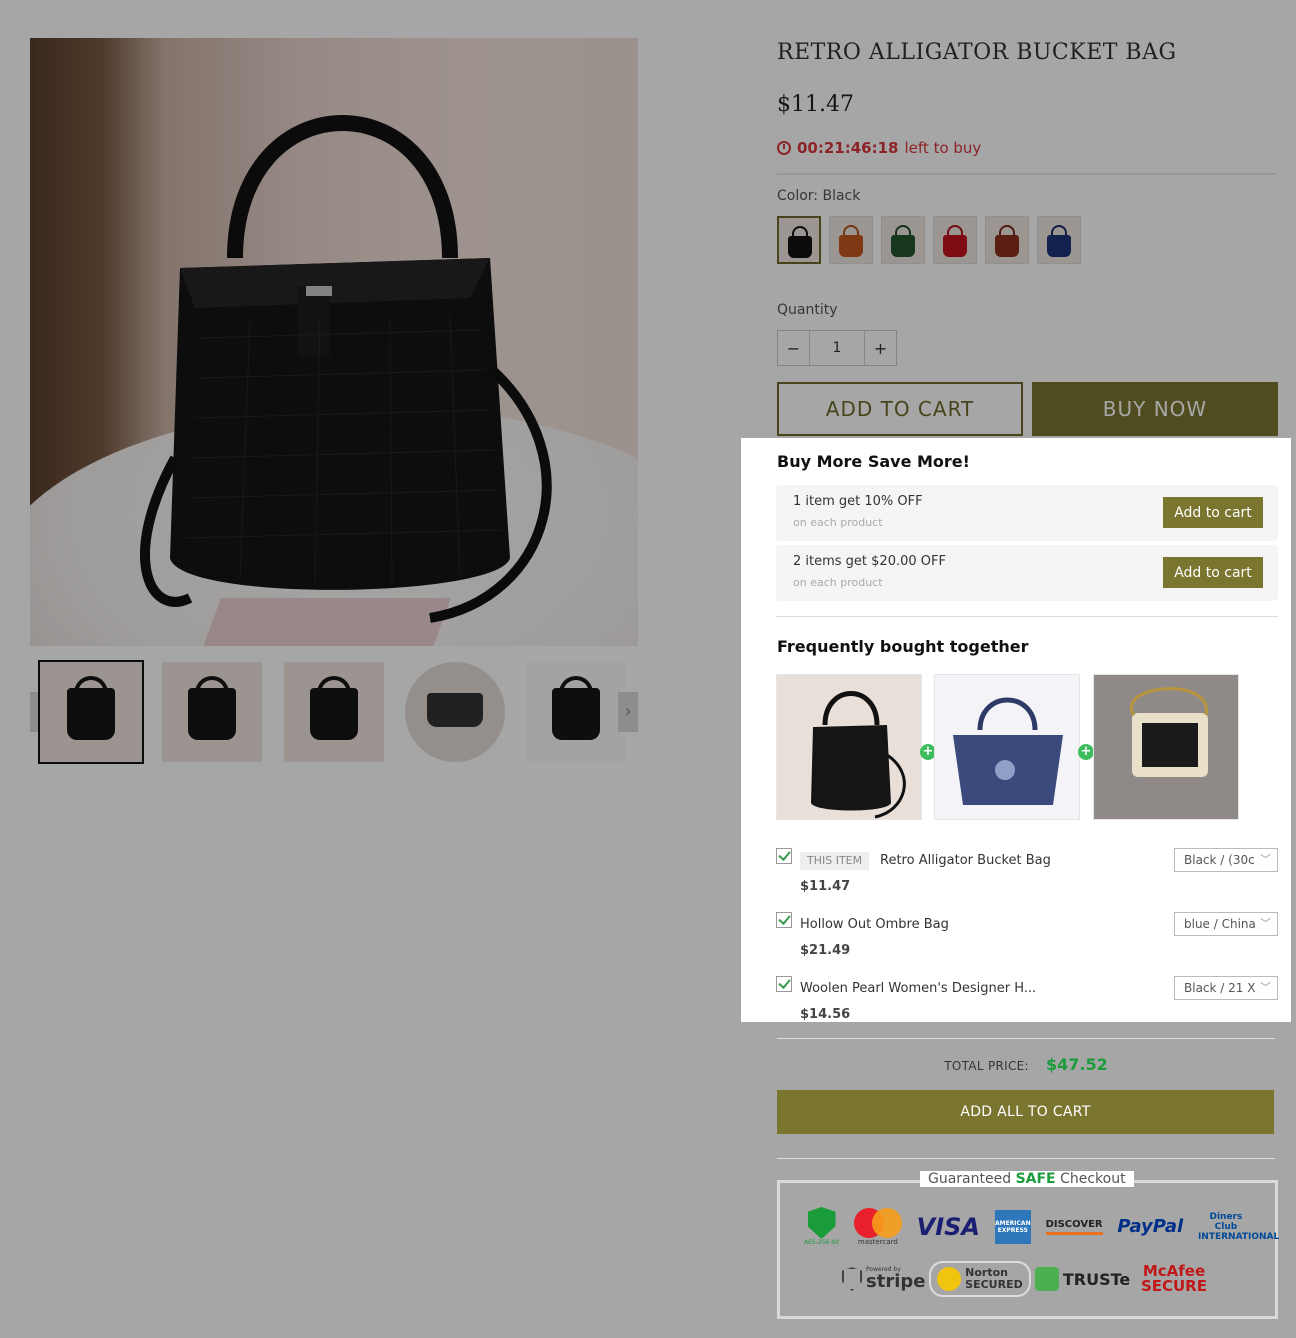 The image size is (1296, 1338). I want to click on countdown-timer: 00:21:46:18 left to buy, so click(879, 148).